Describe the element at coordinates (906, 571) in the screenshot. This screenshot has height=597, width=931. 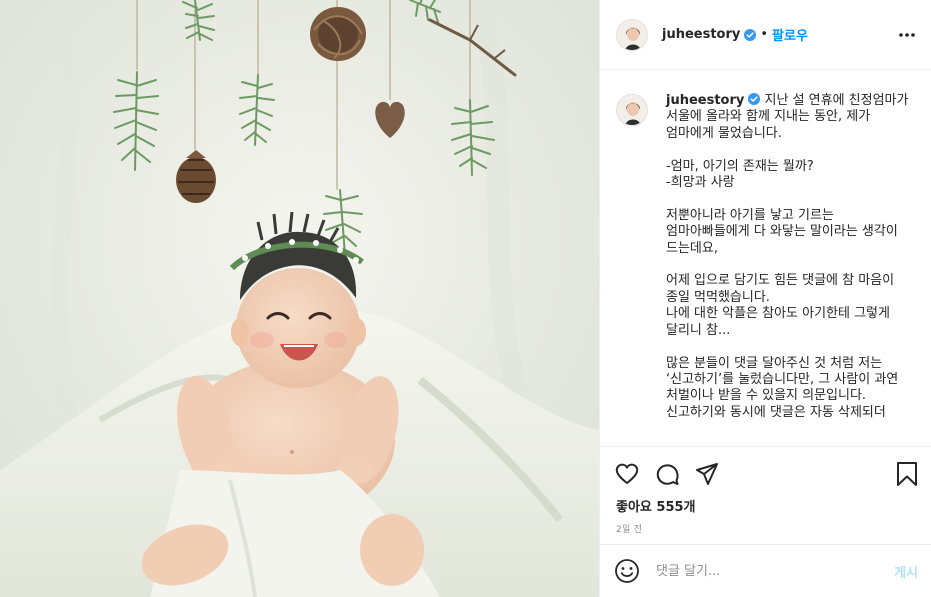
I see `post-comment-button: 게시` at that location.